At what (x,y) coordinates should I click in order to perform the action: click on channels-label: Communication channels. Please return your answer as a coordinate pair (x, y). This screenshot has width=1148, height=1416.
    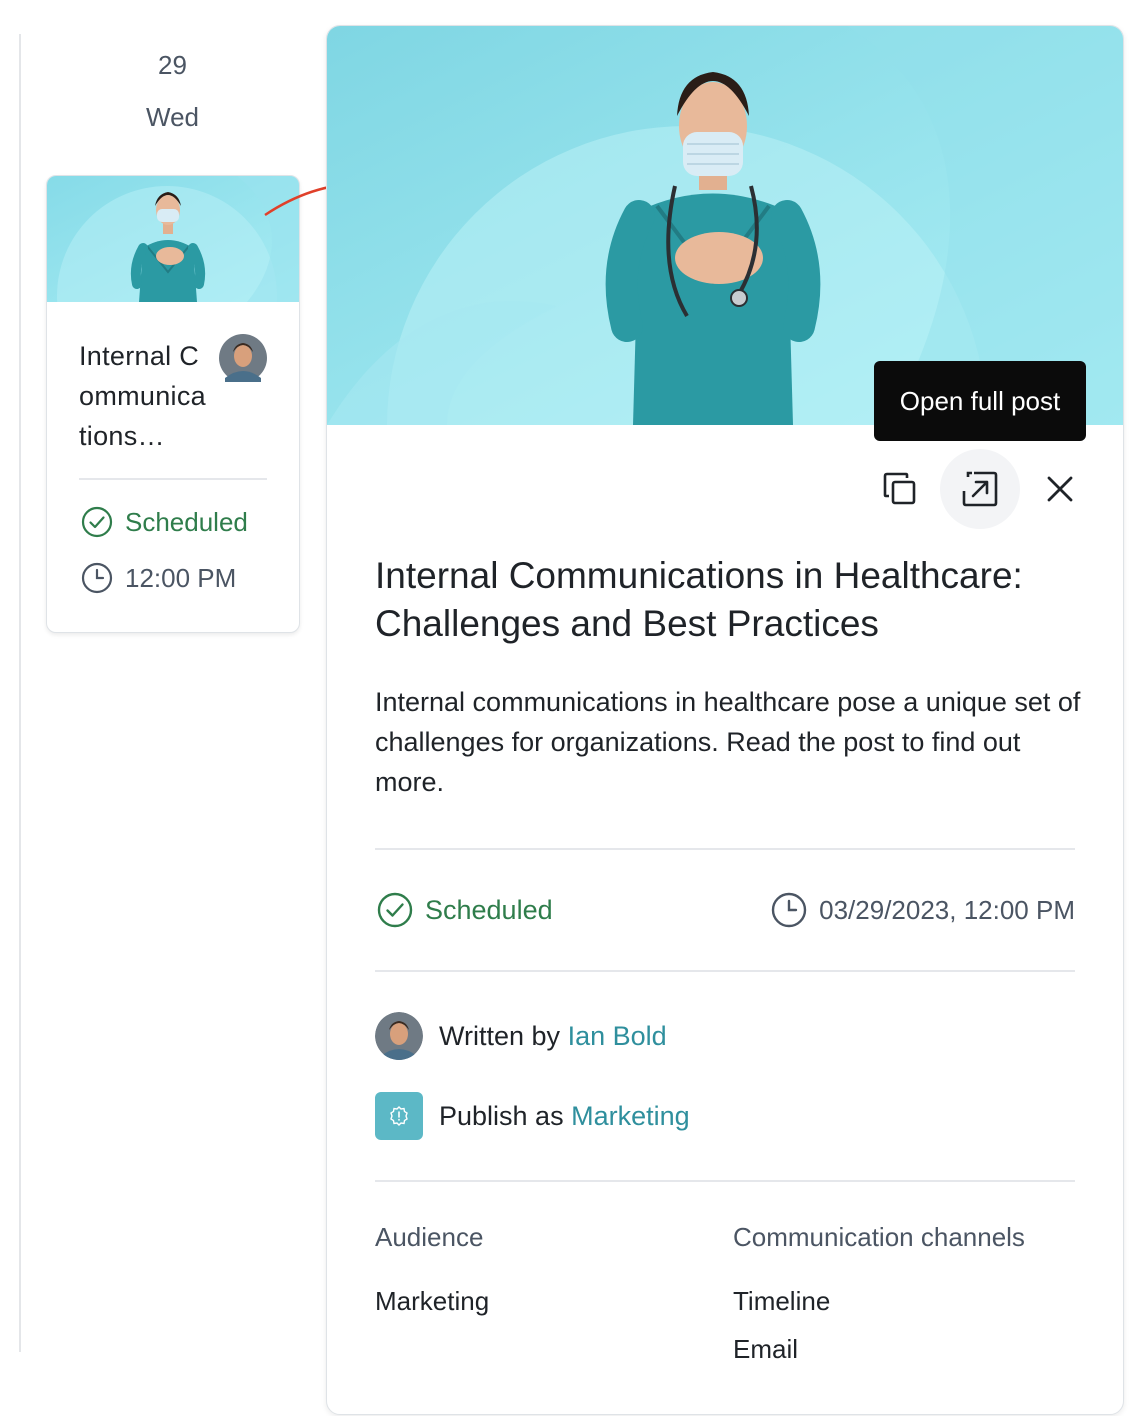
    Looking at the image, I should click on (879, 1237).